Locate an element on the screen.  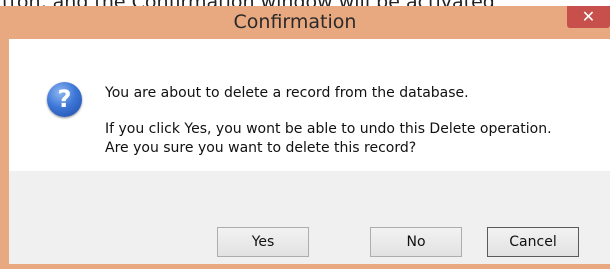
yes-button: Yes is located at coordinates (263, 242).